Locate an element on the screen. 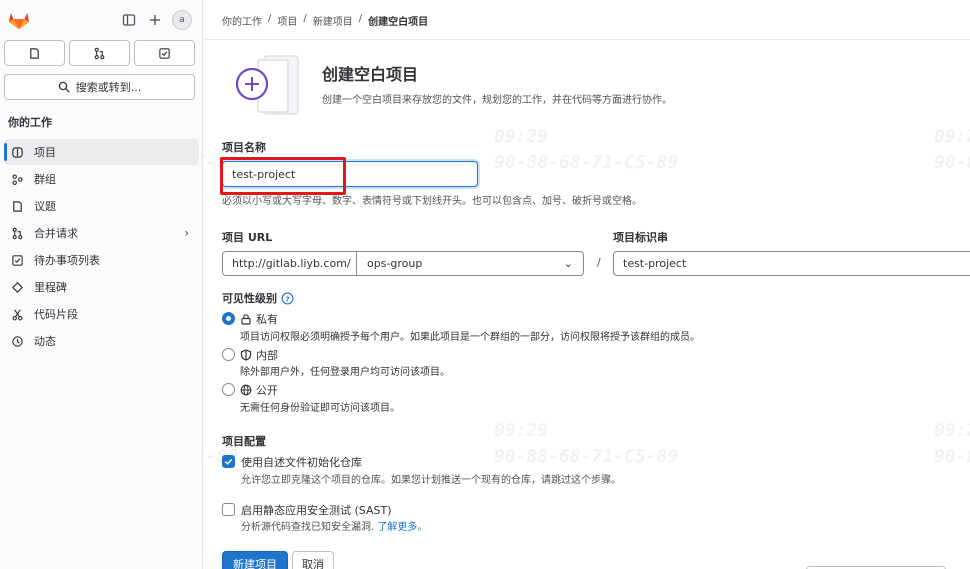 The height and width of the screenshot is (569, 970). globe-icon is located at coordinates (246, 390).